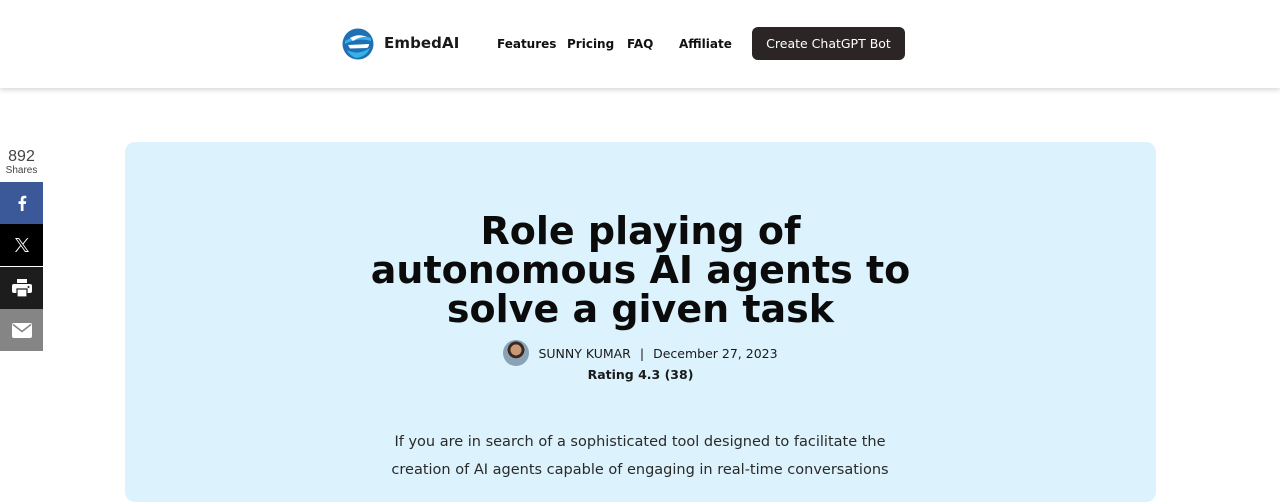 This screenshot has height=502, width=1280. I want to click on brand-name: EmbedAI, so click(421, 43).